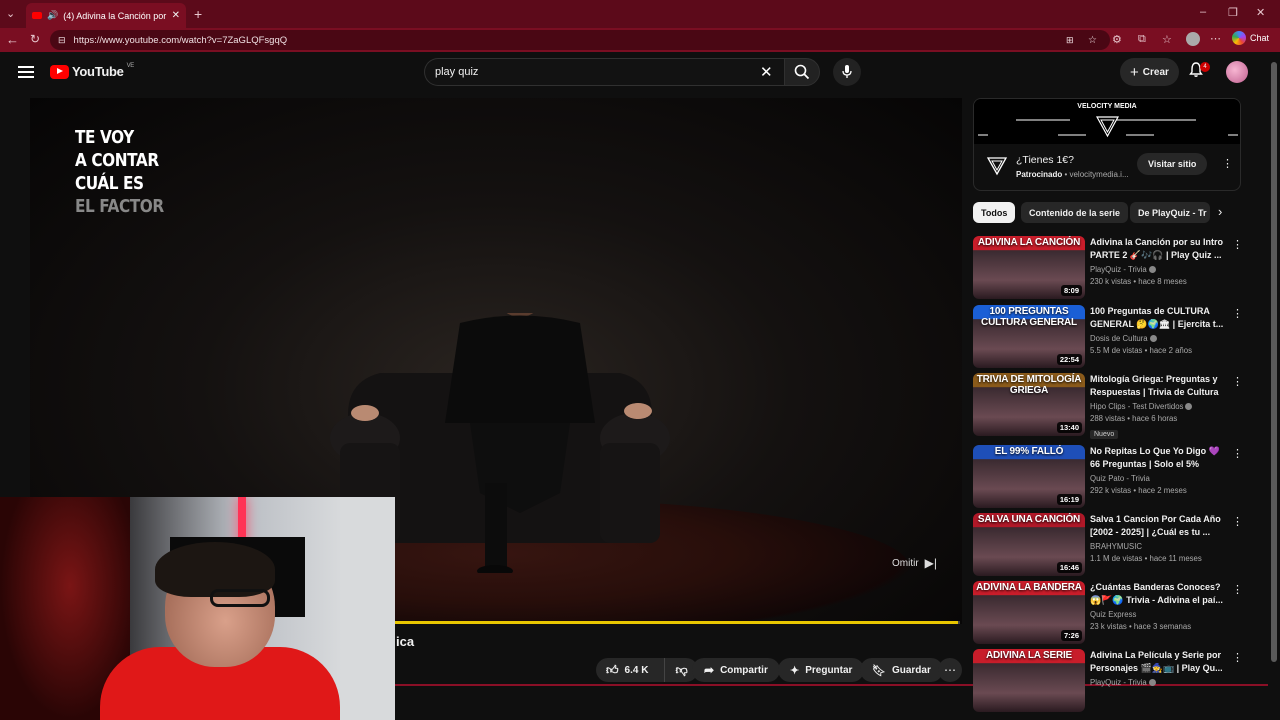 The width and height of the screenshot is (1280, 720). Describe the element at coordinates (1146, 558) in the screenshot. I see `video-meta: 1.1 M de vistas • hace 11 meses` at that location.